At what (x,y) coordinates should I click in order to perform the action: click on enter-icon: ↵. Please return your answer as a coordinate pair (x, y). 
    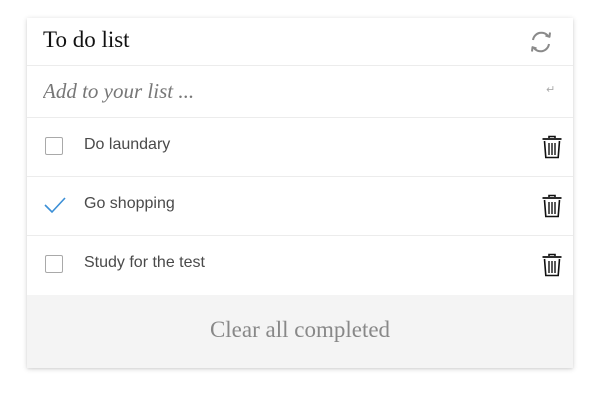
    Looking at the image, I should click on (550, 89).